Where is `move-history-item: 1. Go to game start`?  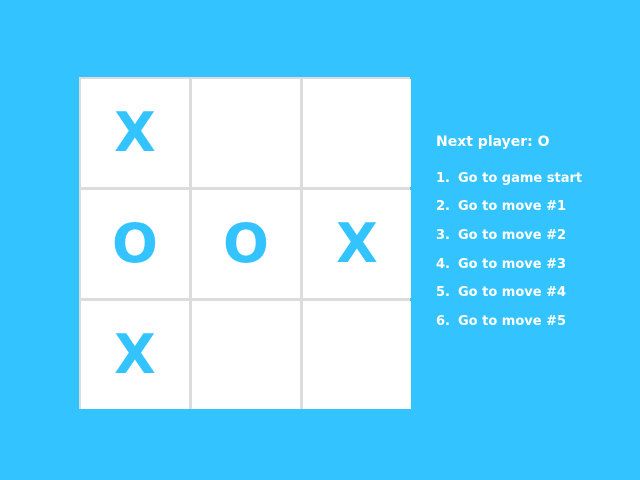
move-history-item: 1. Go to game start is located at coordinates (536, 178).